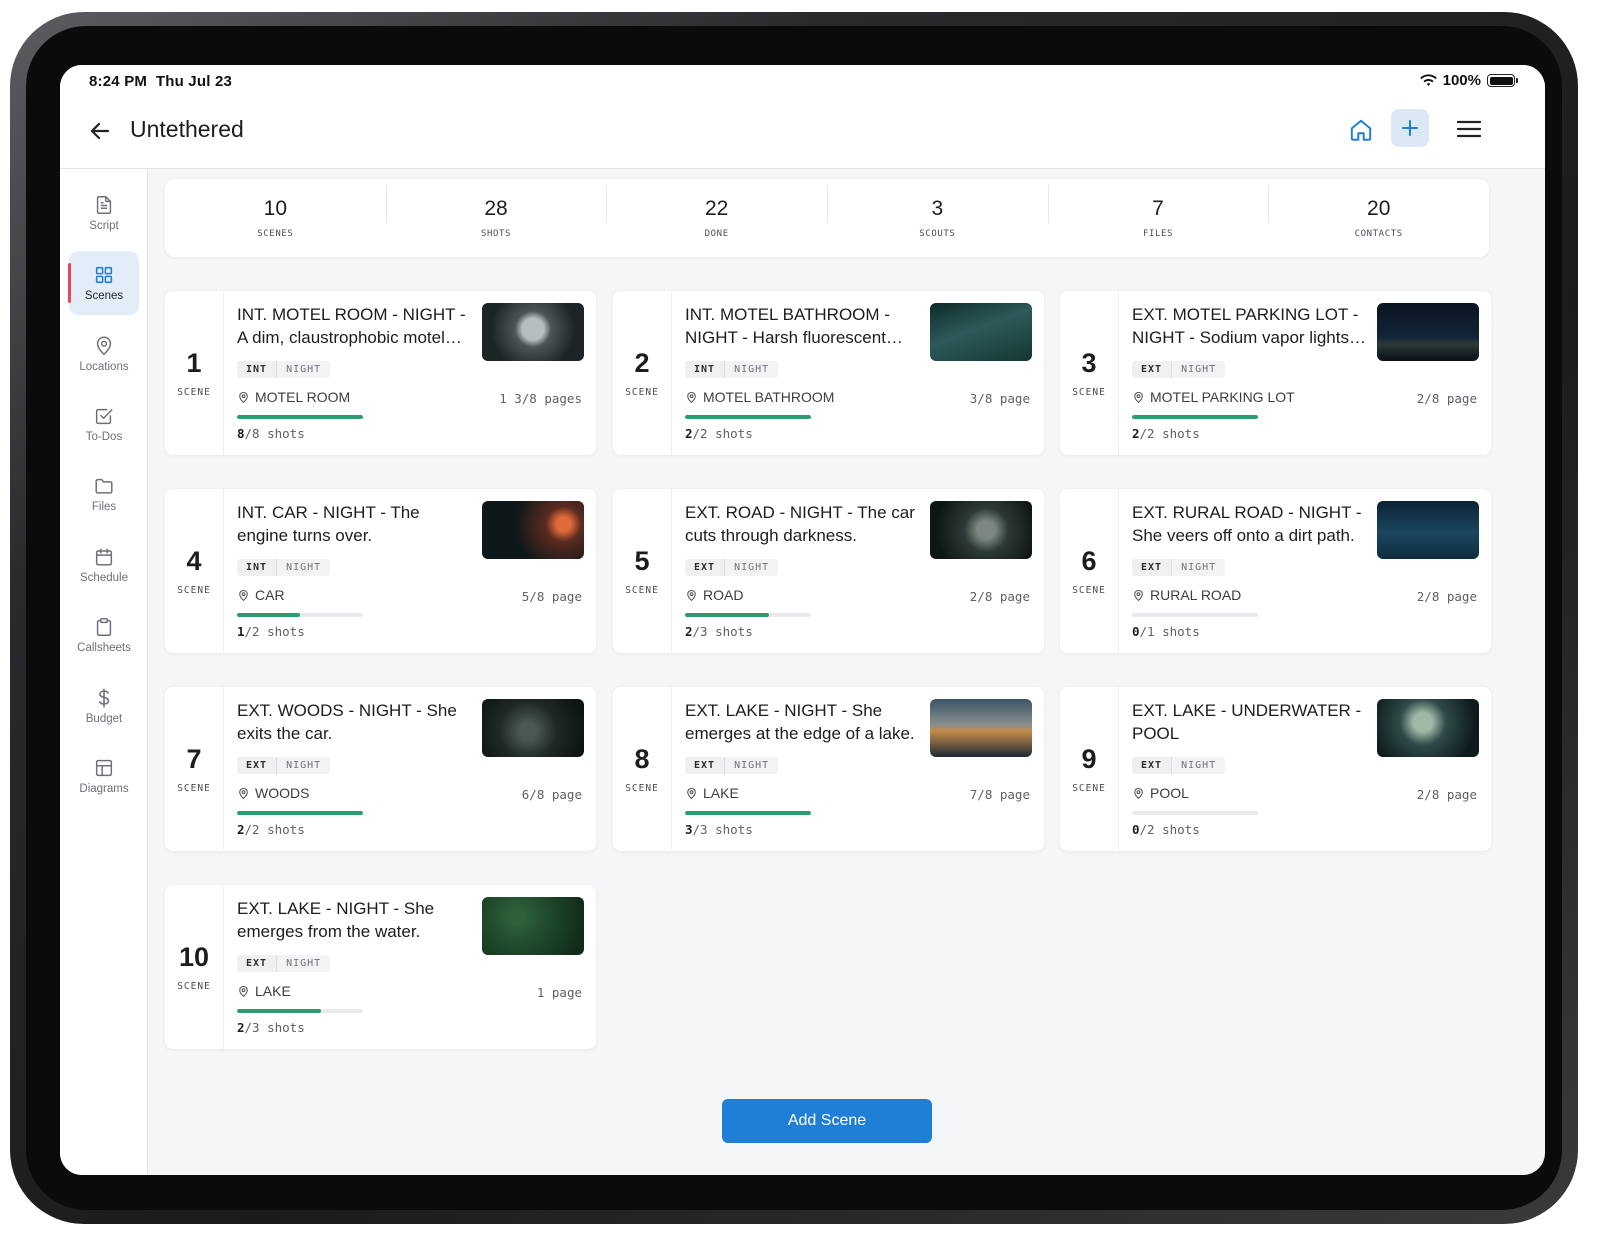  I want to click on stat-label: DONE, so click(716, 234).